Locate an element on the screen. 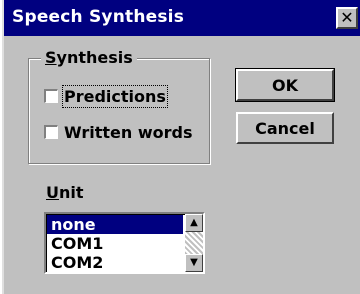  synthesis-label-rest: ynthesis is located at coordinates (94, 57).